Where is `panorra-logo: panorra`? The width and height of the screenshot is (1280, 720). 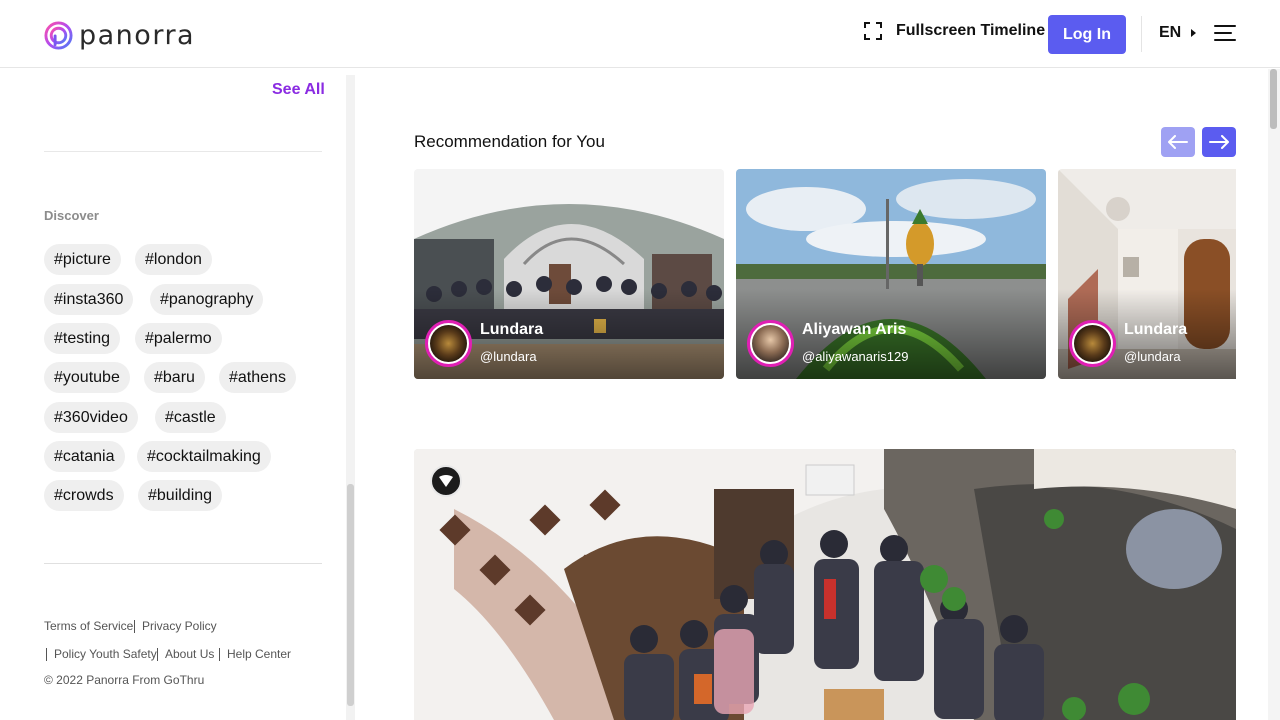
panorra-logo: panorra is located at coordinates (119, 35).